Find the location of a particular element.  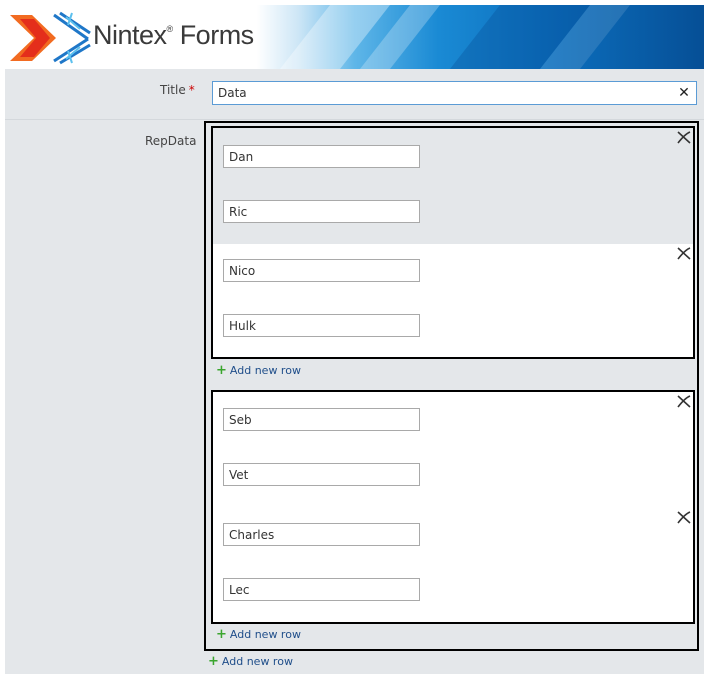

text-field: Hulk is located at coordinates (321, 325).